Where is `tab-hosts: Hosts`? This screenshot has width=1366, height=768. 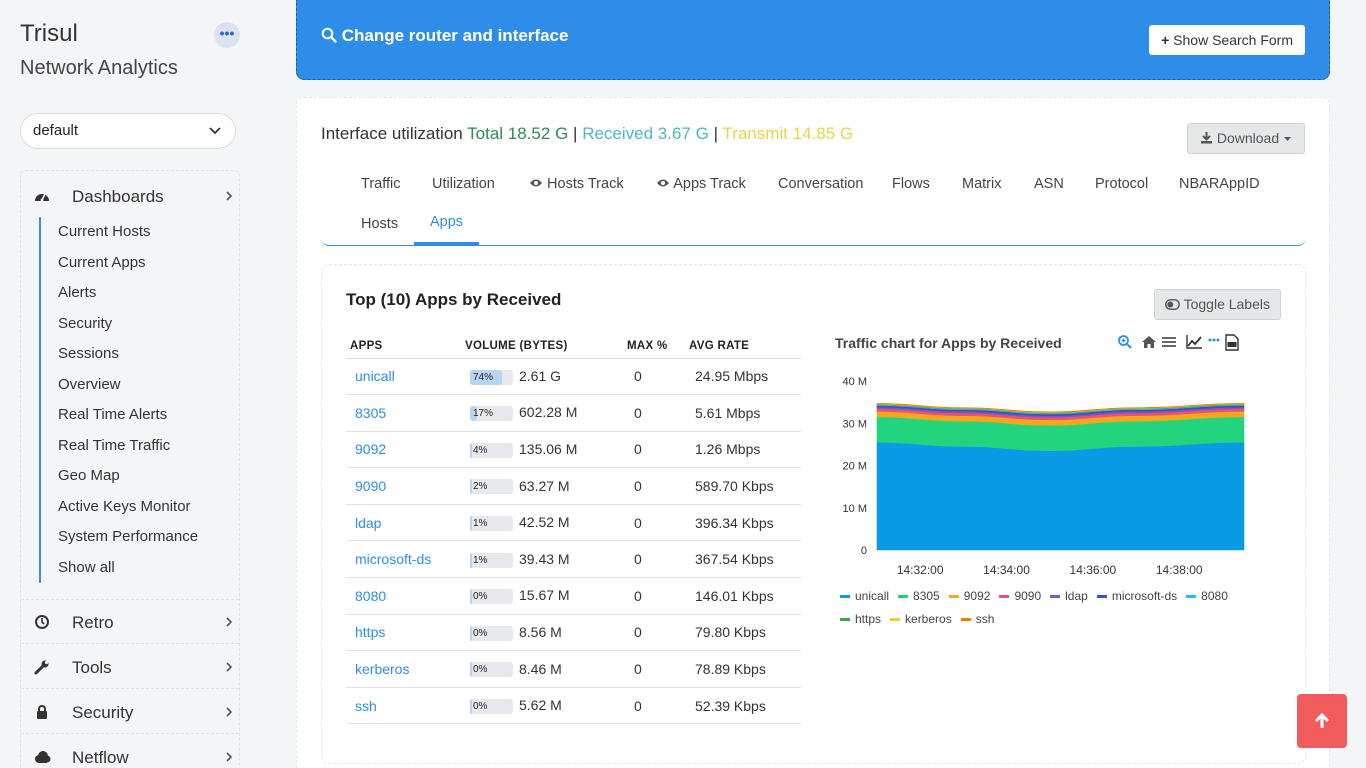
tab-hosts: Hosts is located at coordinates (379, 228).